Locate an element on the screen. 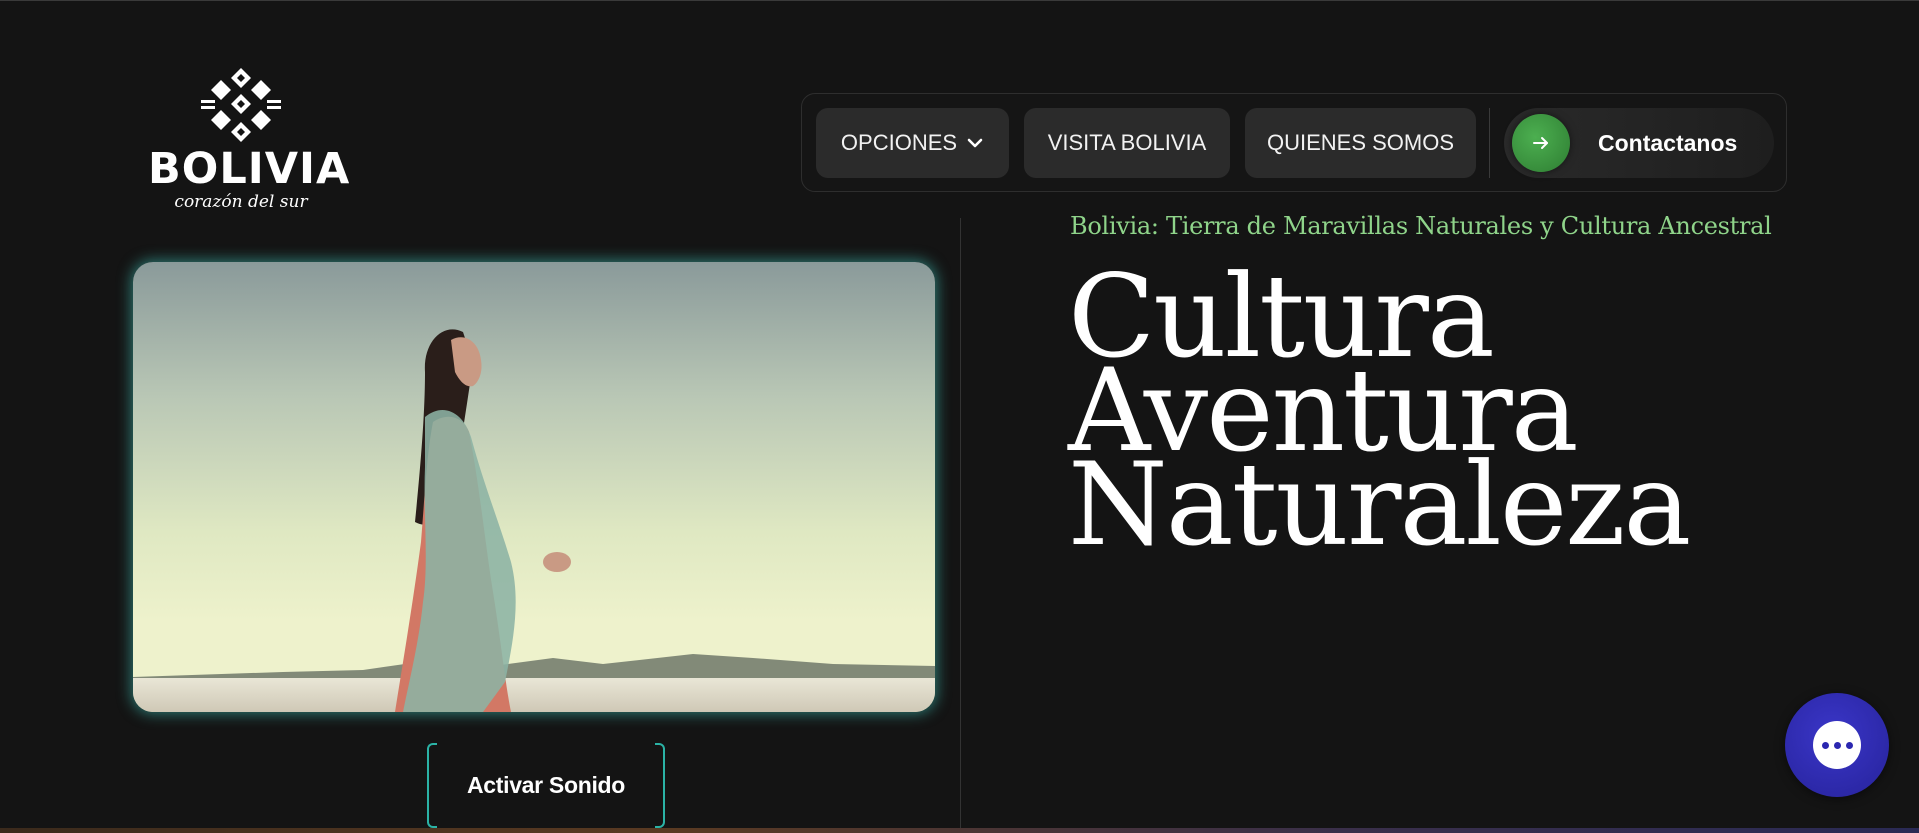 The image size is (1919, 833). arrow-right-icon is located at coordinates (1540, 143).